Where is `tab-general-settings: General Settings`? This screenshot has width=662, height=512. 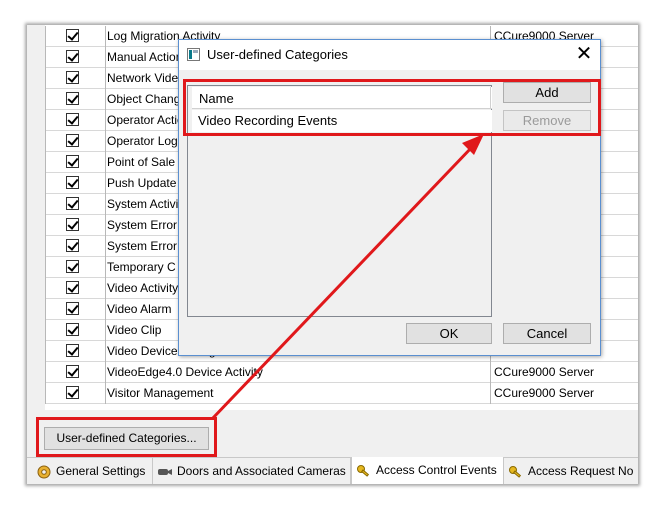
tab-general-settings: General Settings is located at coordinates (92, 471).